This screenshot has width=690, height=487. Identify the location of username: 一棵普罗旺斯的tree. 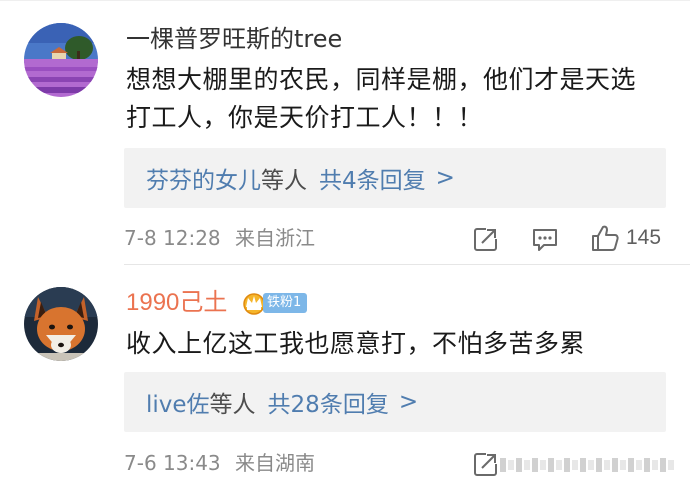
(234, 39).